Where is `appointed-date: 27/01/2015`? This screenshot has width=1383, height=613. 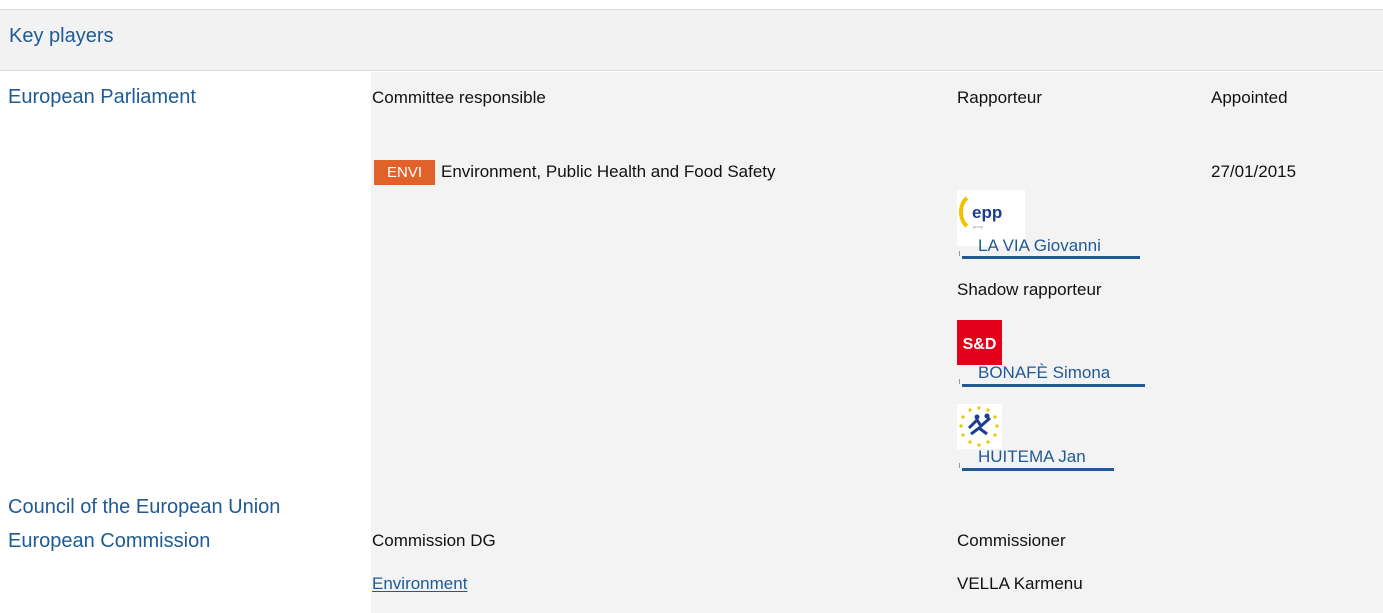
appointed-date: 27/01/2015 is located at coordinates (1254, 171).